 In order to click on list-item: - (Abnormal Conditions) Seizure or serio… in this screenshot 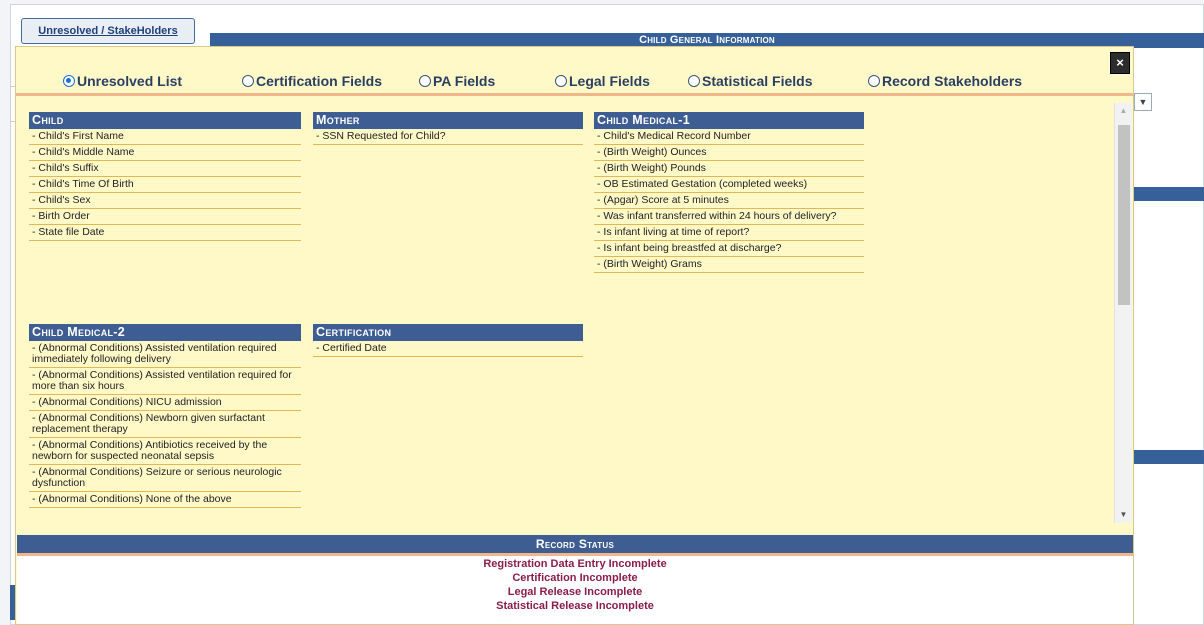, I will do `click(165, 478)`.